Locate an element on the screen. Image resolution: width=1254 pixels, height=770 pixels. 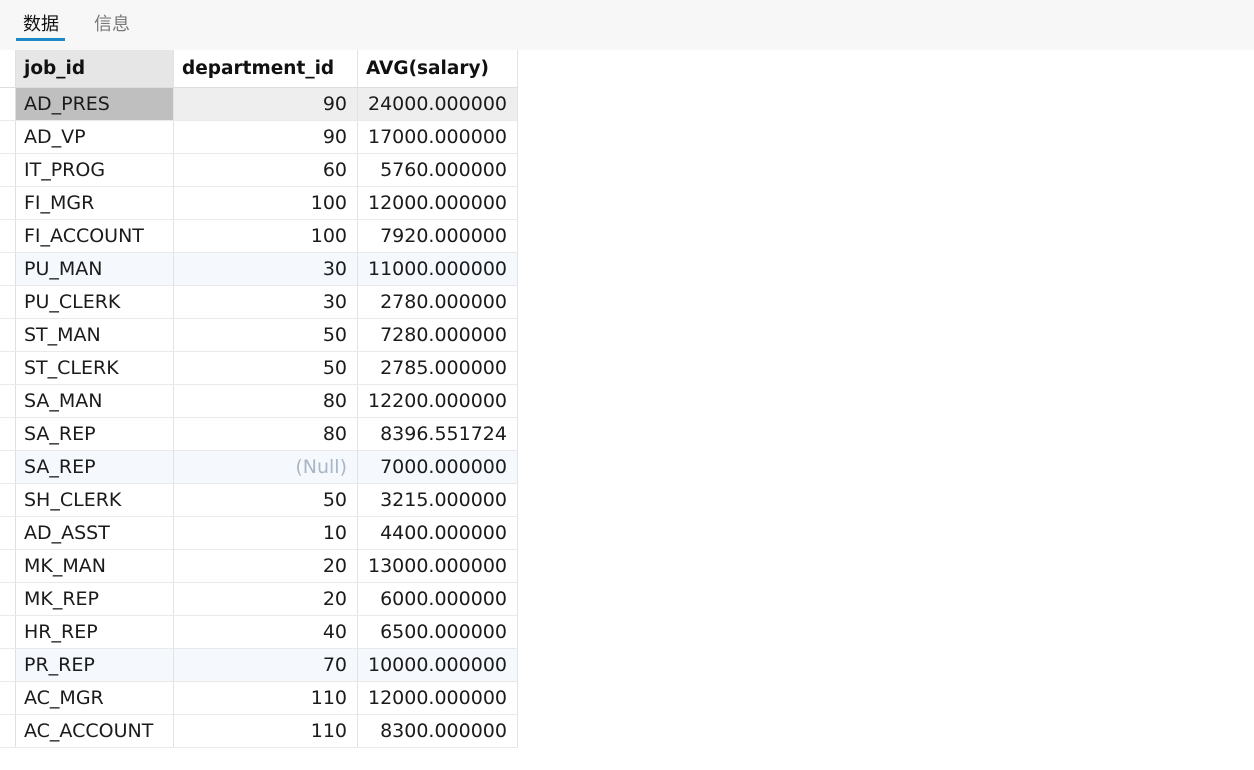
table-row: PU_CLERK 30 2780.000000 is located at coordinates (259, 302).